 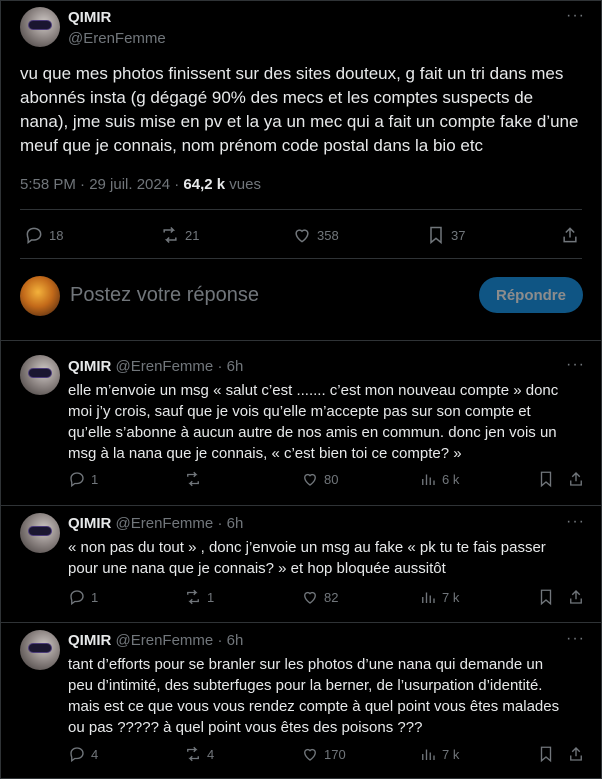 What do you see at coordinates (211, 754) in the screenshot?
I see `repost-count: 4` at bounding box center [211, 754].